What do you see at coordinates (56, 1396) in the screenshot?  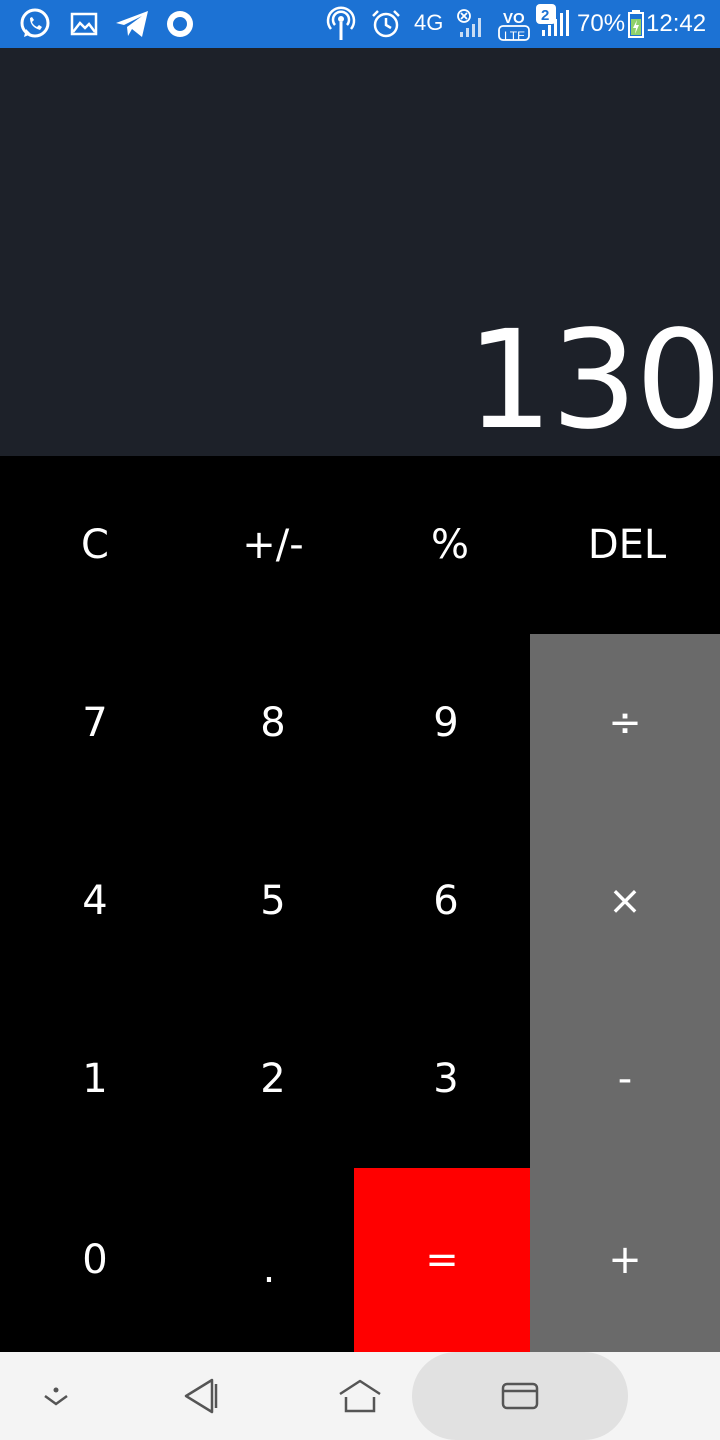 I see `collapse-icon` at bounding box center [56, 1396].